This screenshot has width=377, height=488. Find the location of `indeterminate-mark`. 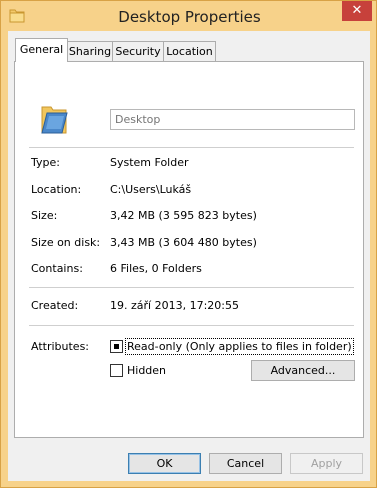

indeterminate-mark is located at coordinates (116, 346).